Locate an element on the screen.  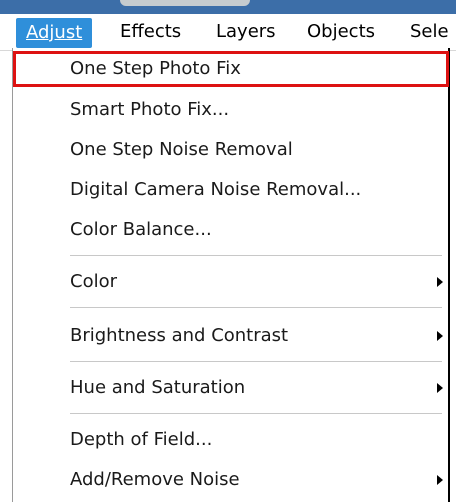
menu-item-label: One Step Noise Removal is located at coordinates (181, 149).